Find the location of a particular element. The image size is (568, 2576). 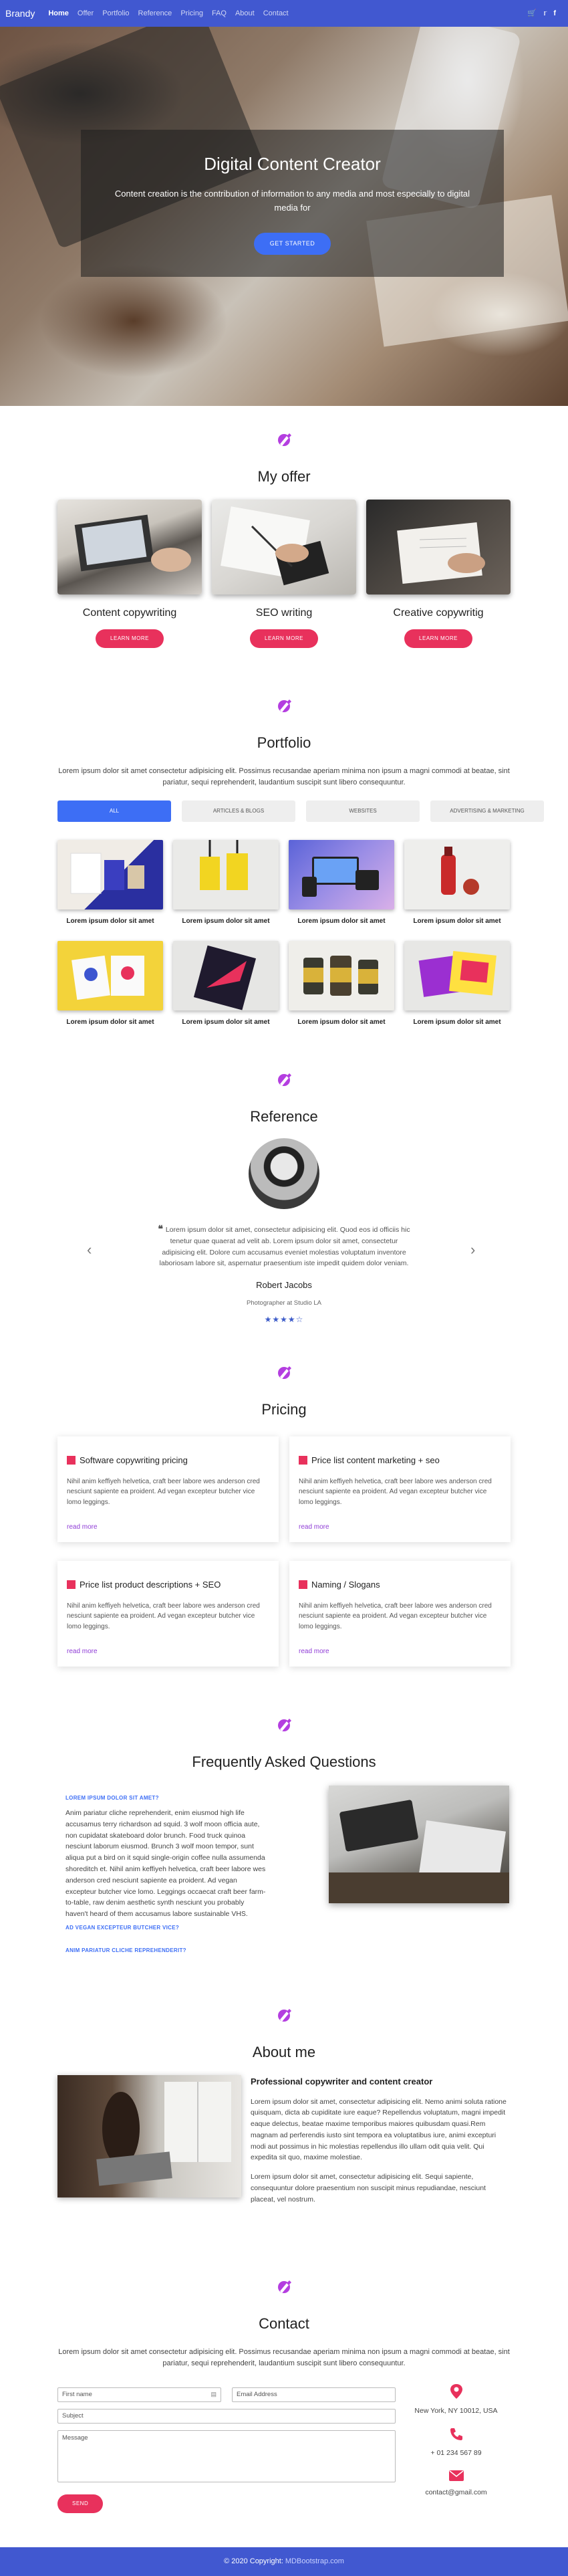

nav-link-home: Home is located at coordinates (58, 14).